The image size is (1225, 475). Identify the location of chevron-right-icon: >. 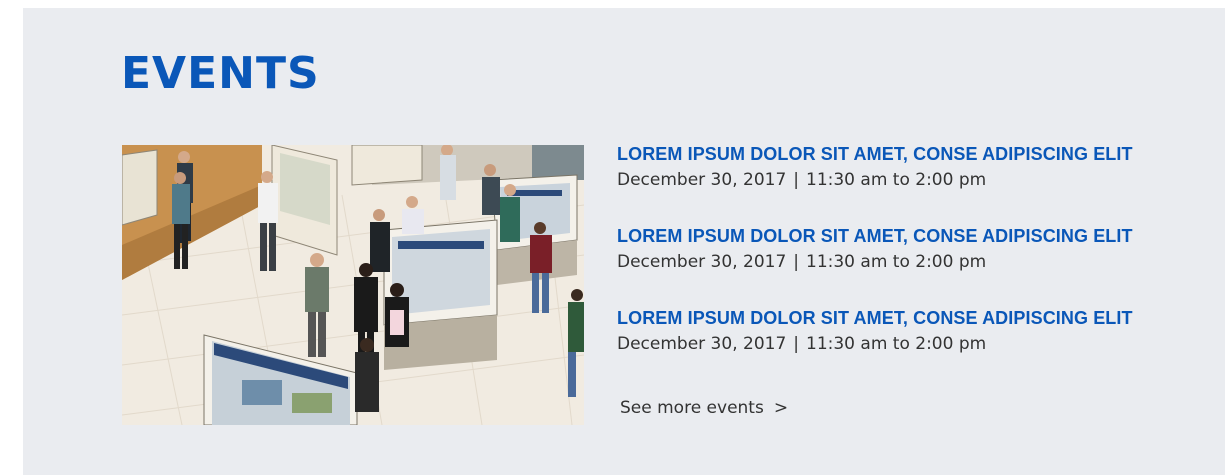
(781, 408).